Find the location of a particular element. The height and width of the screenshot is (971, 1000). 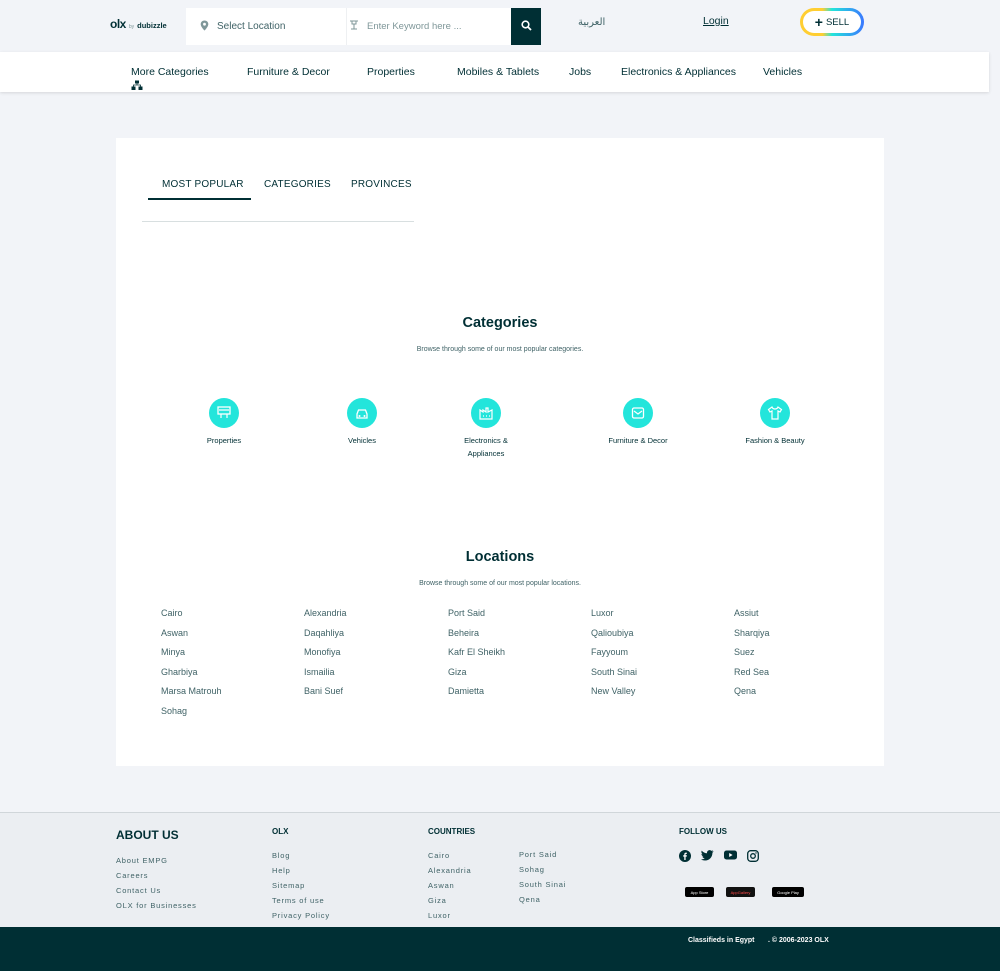

footer-link: Terms of use is located at coordinates (298, 900).